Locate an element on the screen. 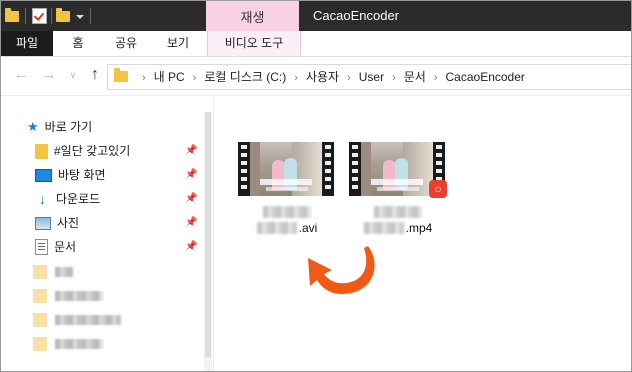  sidebar-item-downloads: ↓ 다운로드 📌 is located at coordinates (116, 199).